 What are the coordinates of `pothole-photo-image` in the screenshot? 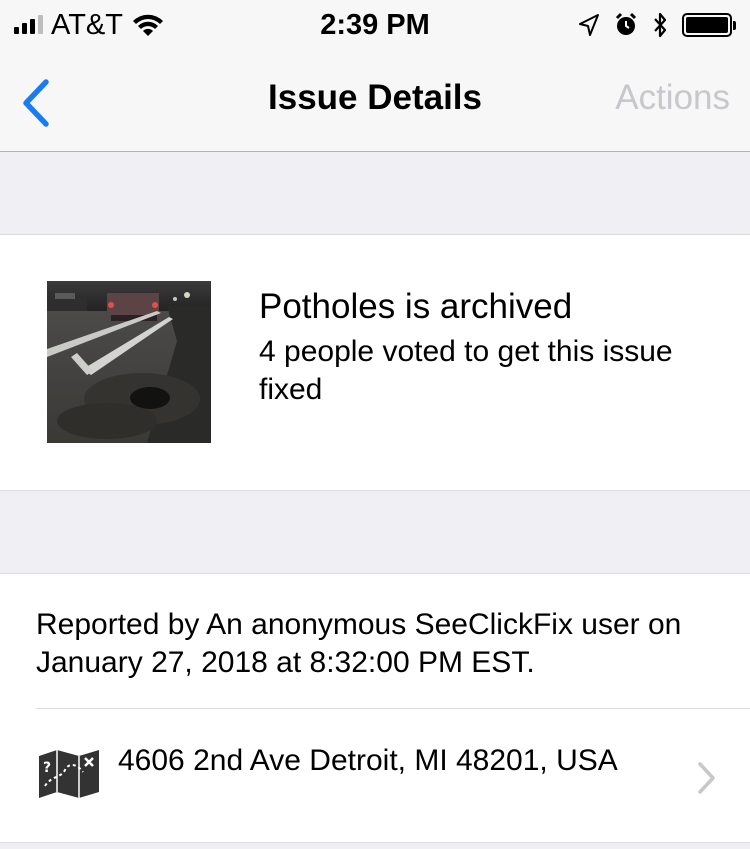 It's located at (129, 362).